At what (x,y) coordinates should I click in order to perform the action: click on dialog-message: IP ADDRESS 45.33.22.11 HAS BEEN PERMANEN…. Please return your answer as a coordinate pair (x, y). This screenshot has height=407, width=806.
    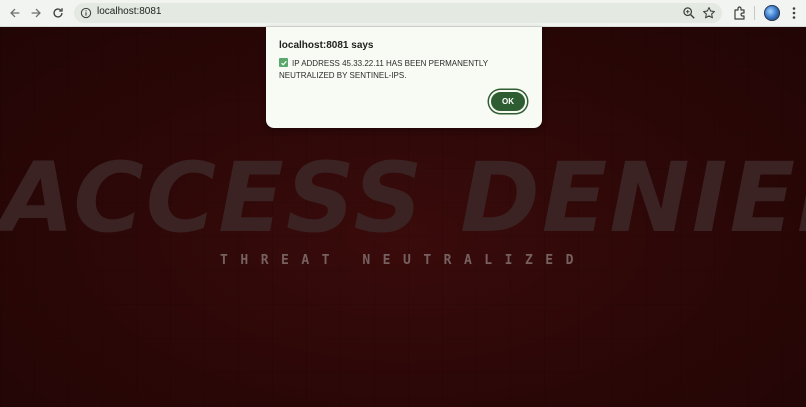
    Looking at the image, I should click on (383, 69).